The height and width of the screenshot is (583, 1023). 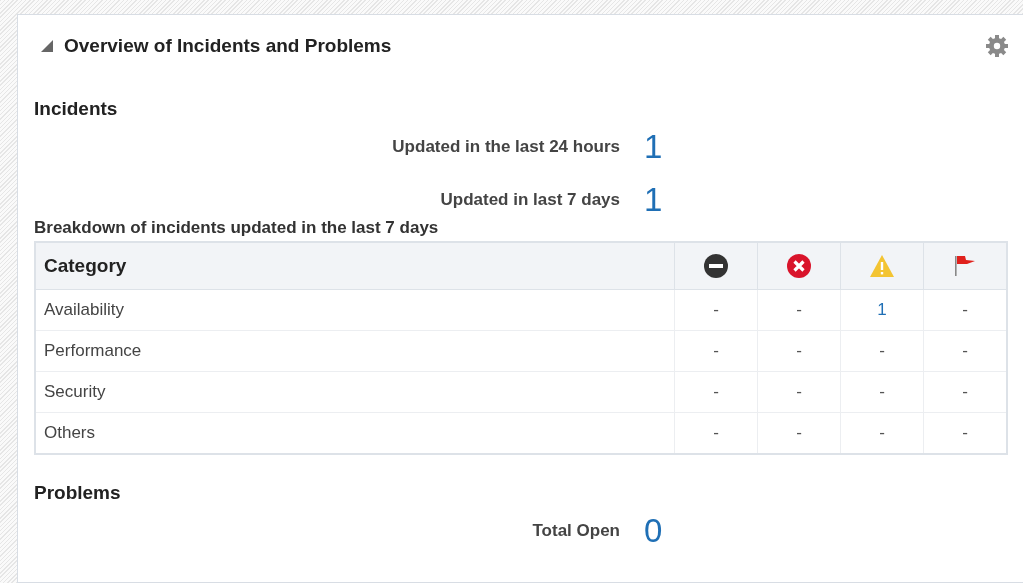 I want to click on collapse-toggle, so click(x=47, y=46).